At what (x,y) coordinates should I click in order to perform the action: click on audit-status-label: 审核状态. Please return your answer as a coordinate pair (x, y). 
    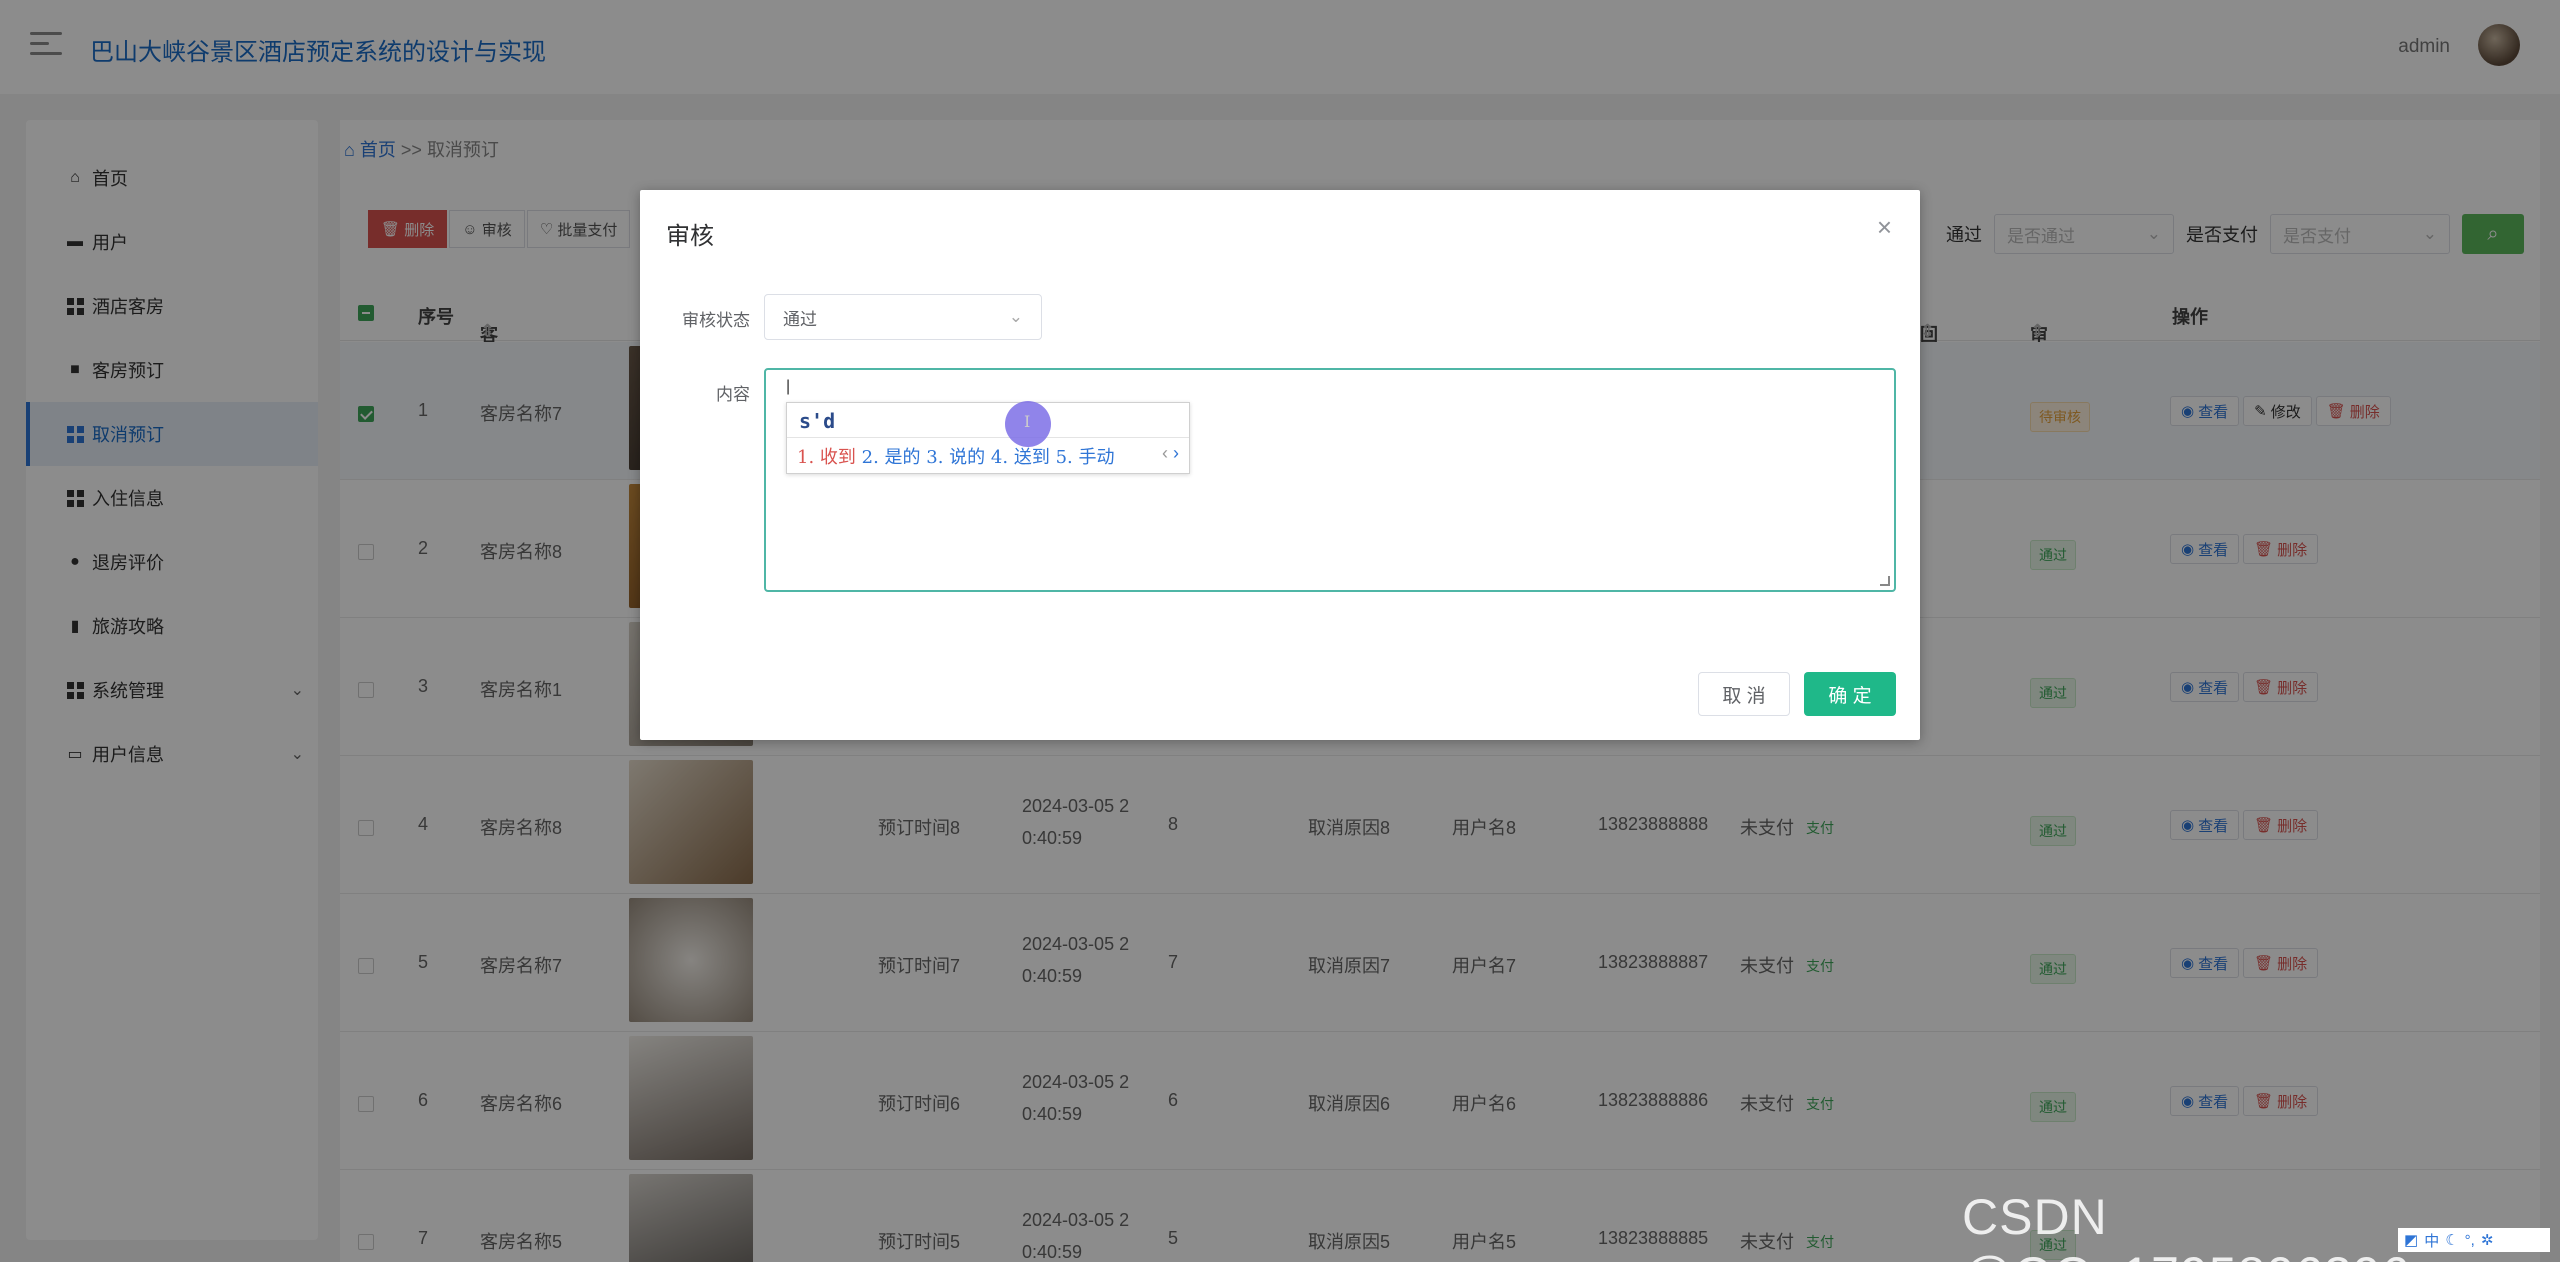
    Looking at the image, I should click on (716, 320).